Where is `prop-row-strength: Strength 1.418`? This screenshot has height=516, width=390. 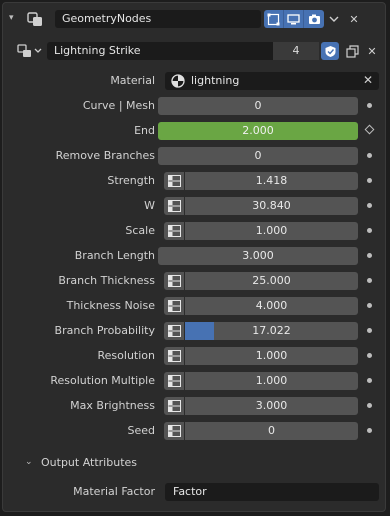 prop-row-strength: Strength 1.418 is located at coordinates (195, 181).